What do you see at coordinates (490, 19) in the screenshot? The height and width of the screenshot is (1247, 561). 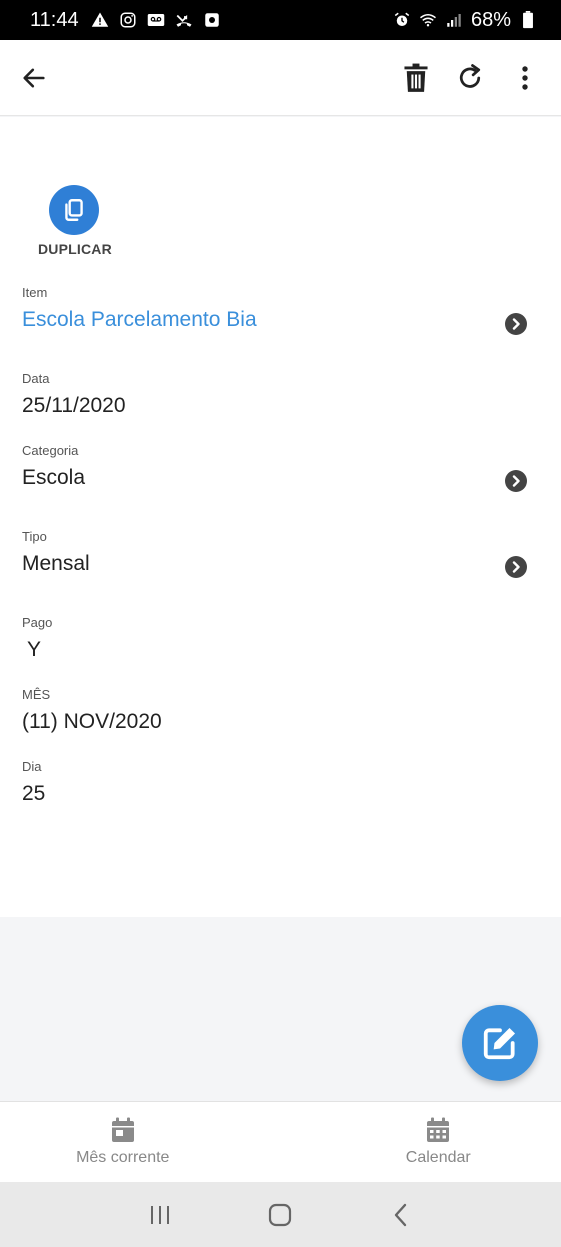 I see `battery-percent: 68%` at bounding box center [490, 19].